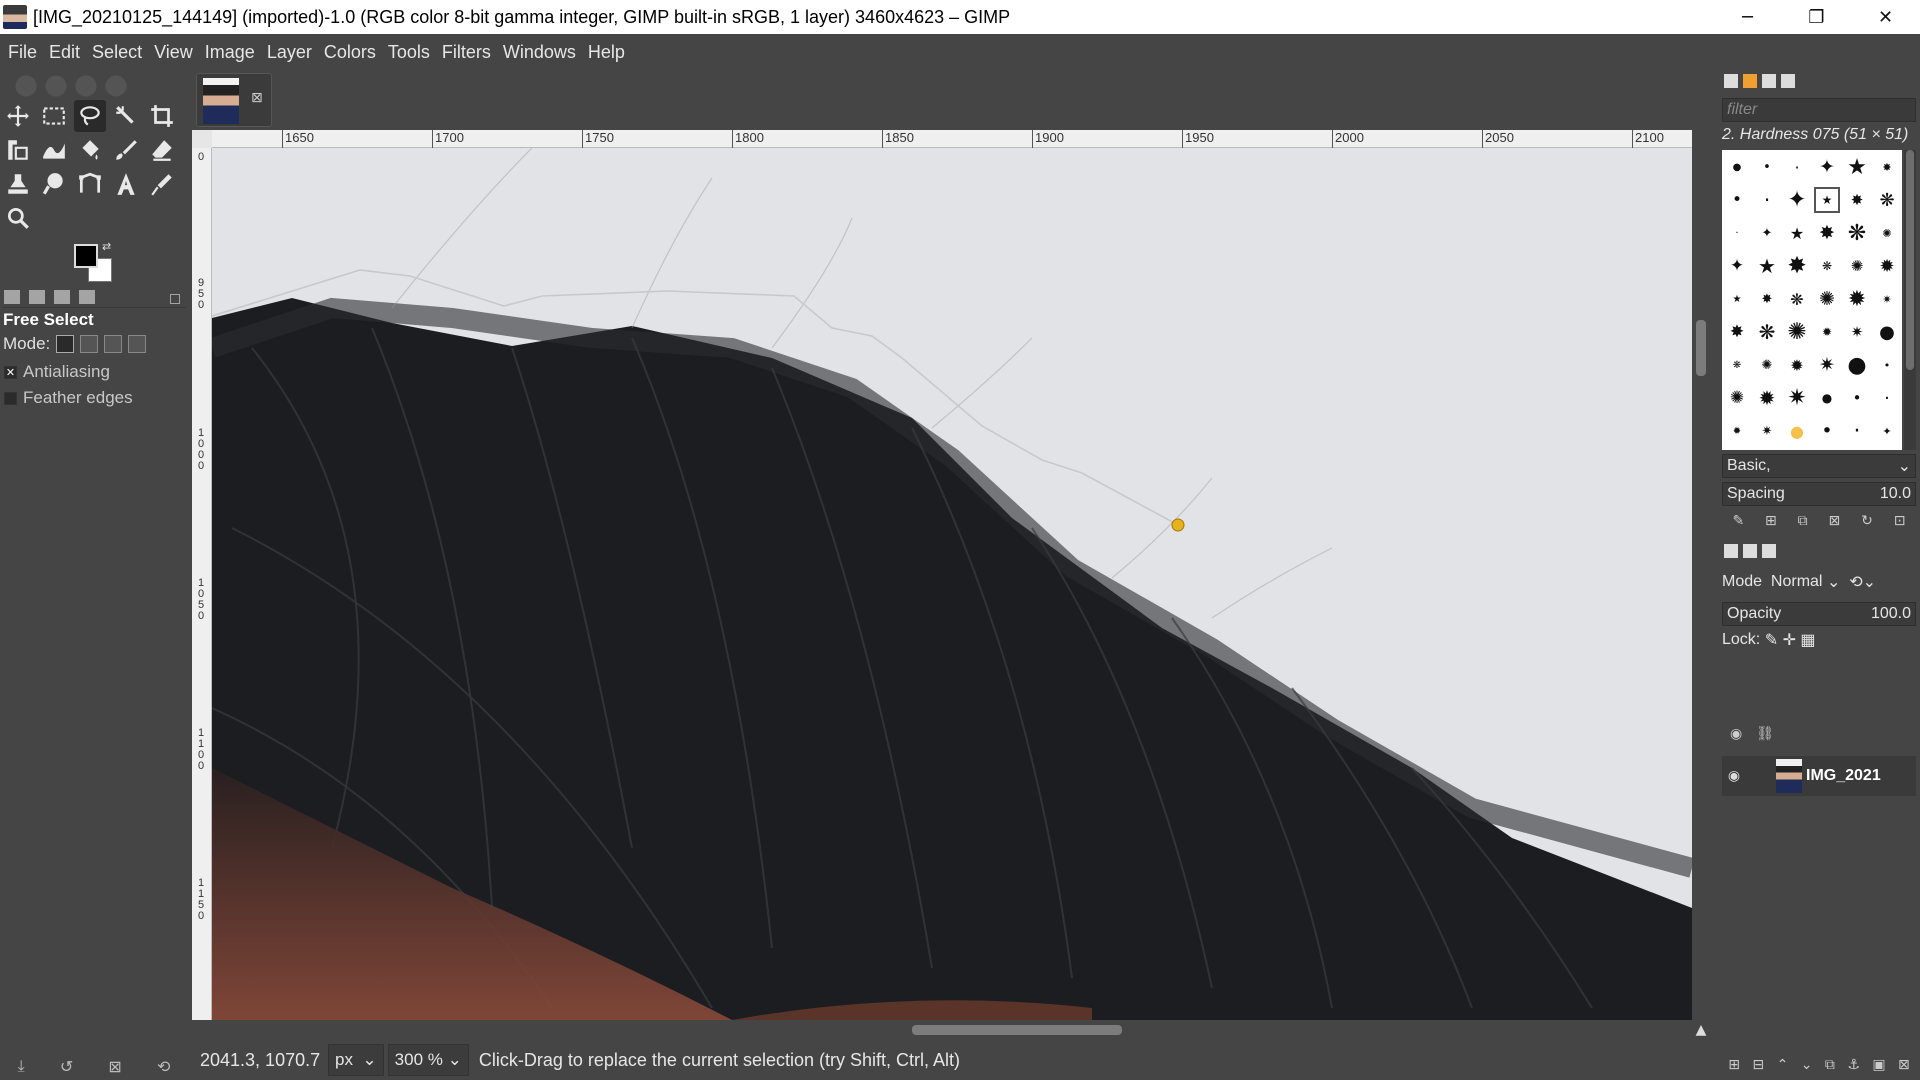  I want to click on tab-menu-icon, so click(175, 299).